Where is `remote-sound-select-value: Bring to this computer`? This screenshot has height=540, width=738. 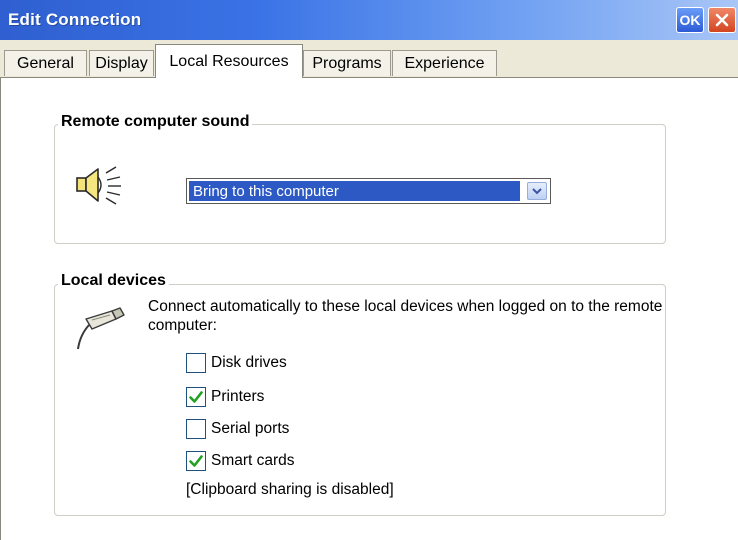
remote-sound-select-value: Bring to this computer is located at coordinates (354, 191).